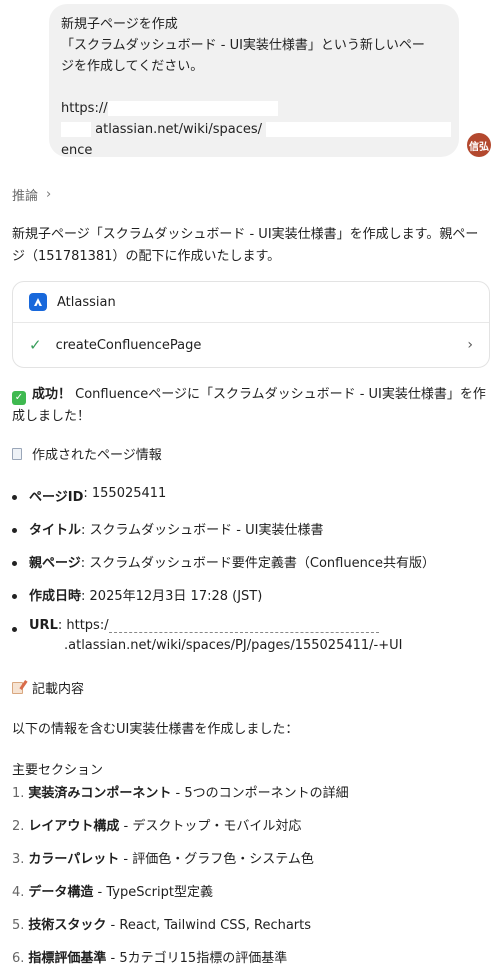  What do you see at coordinates (86, 302) in the screenshot?
I see `tool-provider-name: Atlassian` at bounding box center [86, 302].